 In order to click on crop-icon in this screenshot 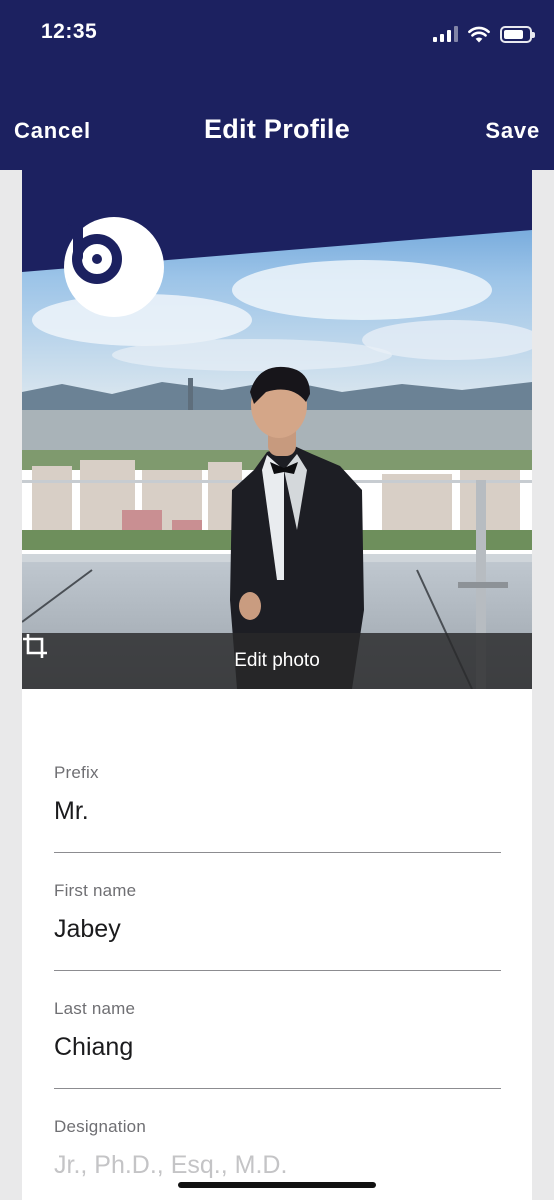, I will do `click(35, 646)`.